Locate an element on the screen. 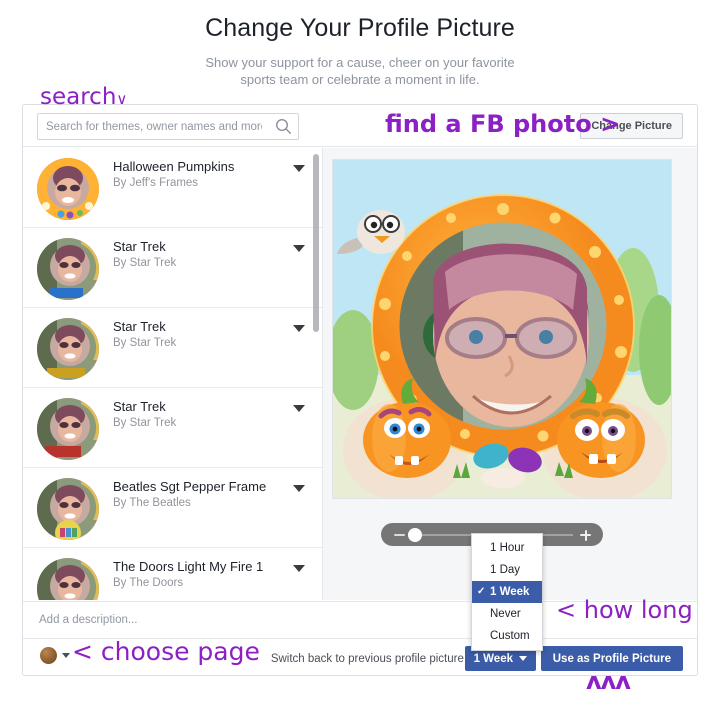  menu-item-1-week: ✓ 1 Week is located at coordinates (507, 592).